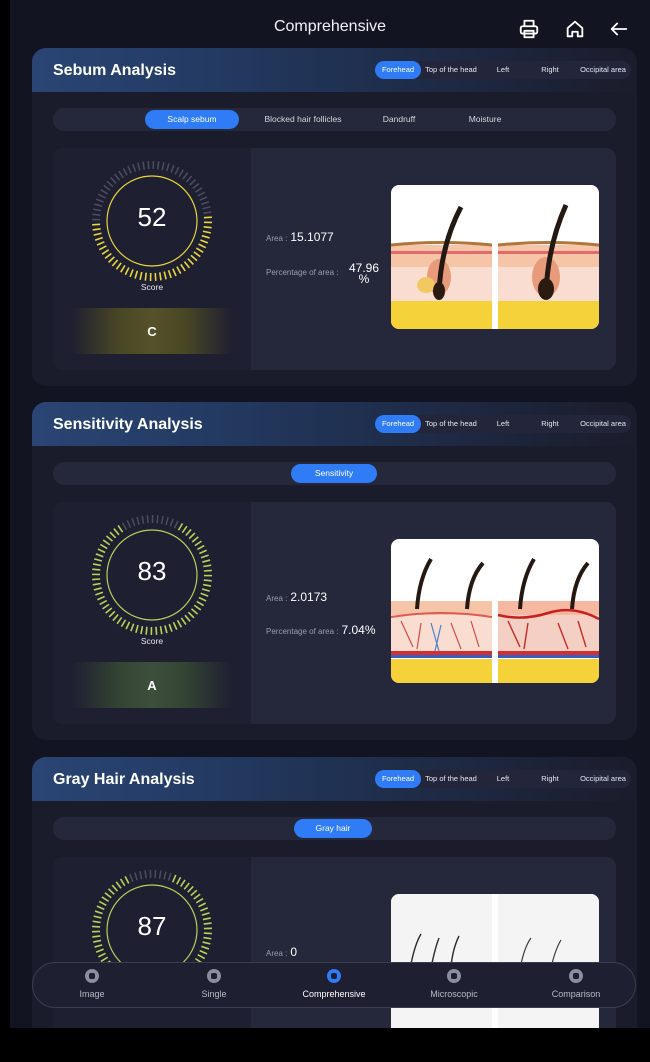  Describe the element at coordinates (152, 926) in the screenshot. I see `score-value: 87` at that location.